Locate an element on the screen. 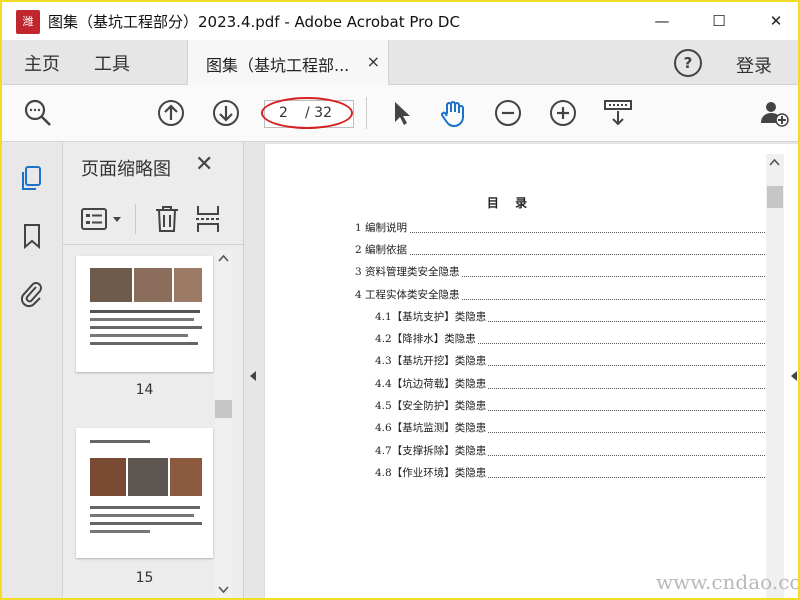 Image resolution: width=800 pixels, height=600 pixels. thumbnail-options-icon is located at coordinates (103, 220).